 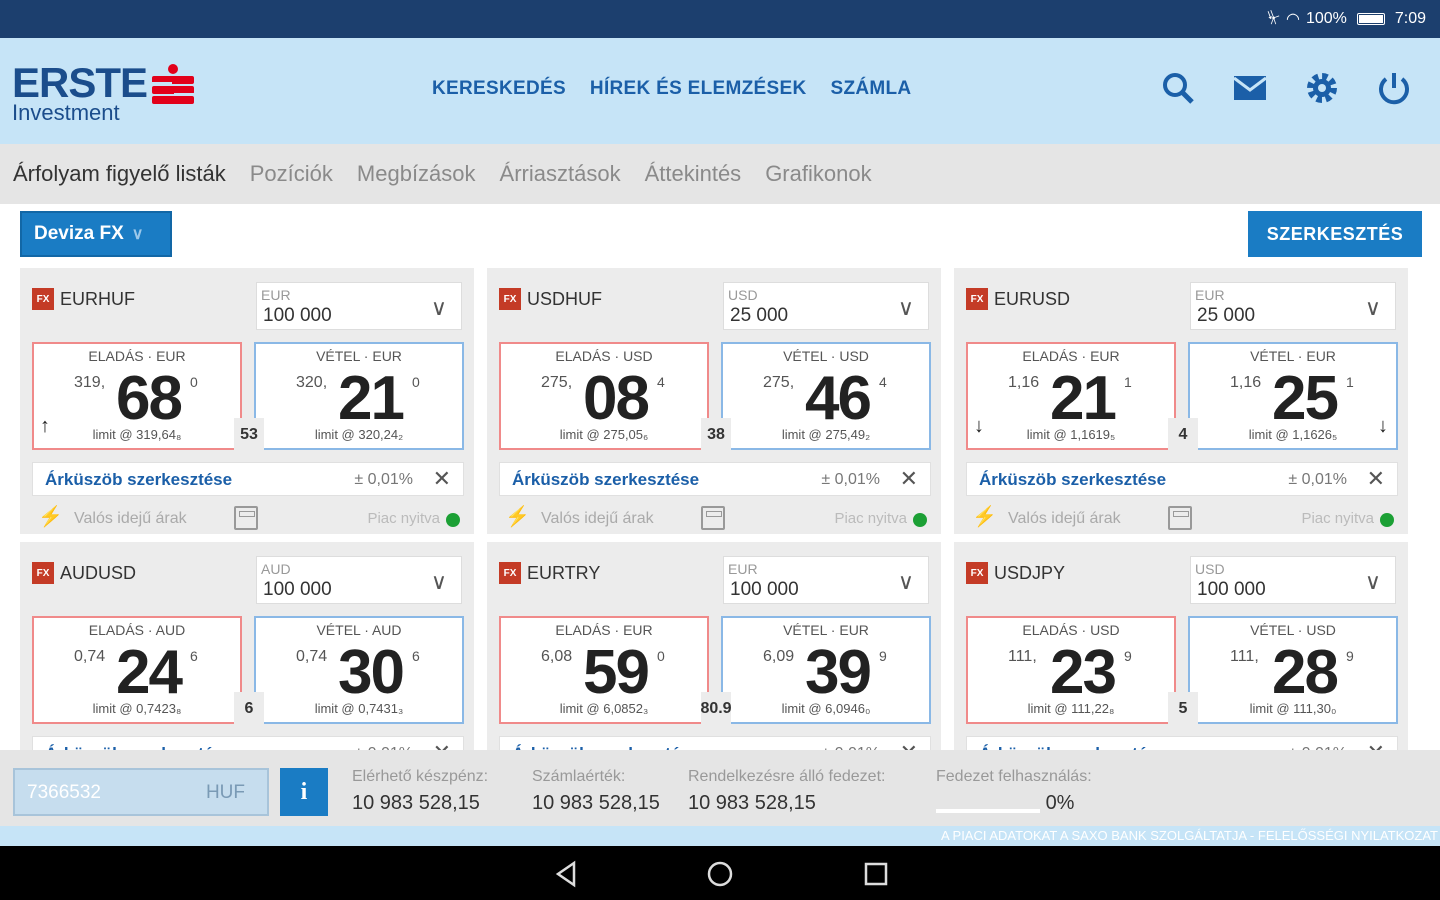 I want to click on buy-price-pip: 9, so click(x=883, y=656).